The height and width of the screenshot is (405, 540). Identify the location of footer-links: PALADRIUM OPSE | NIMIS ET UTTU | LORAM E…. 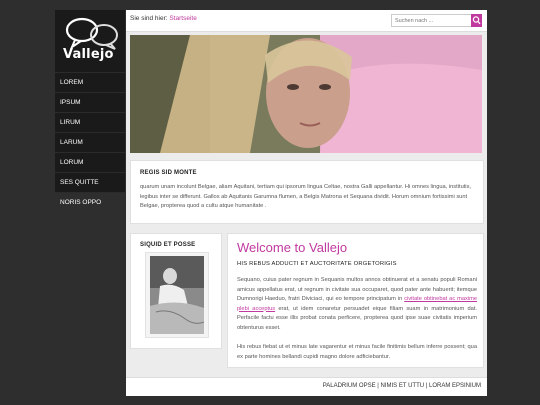
(402, 386).